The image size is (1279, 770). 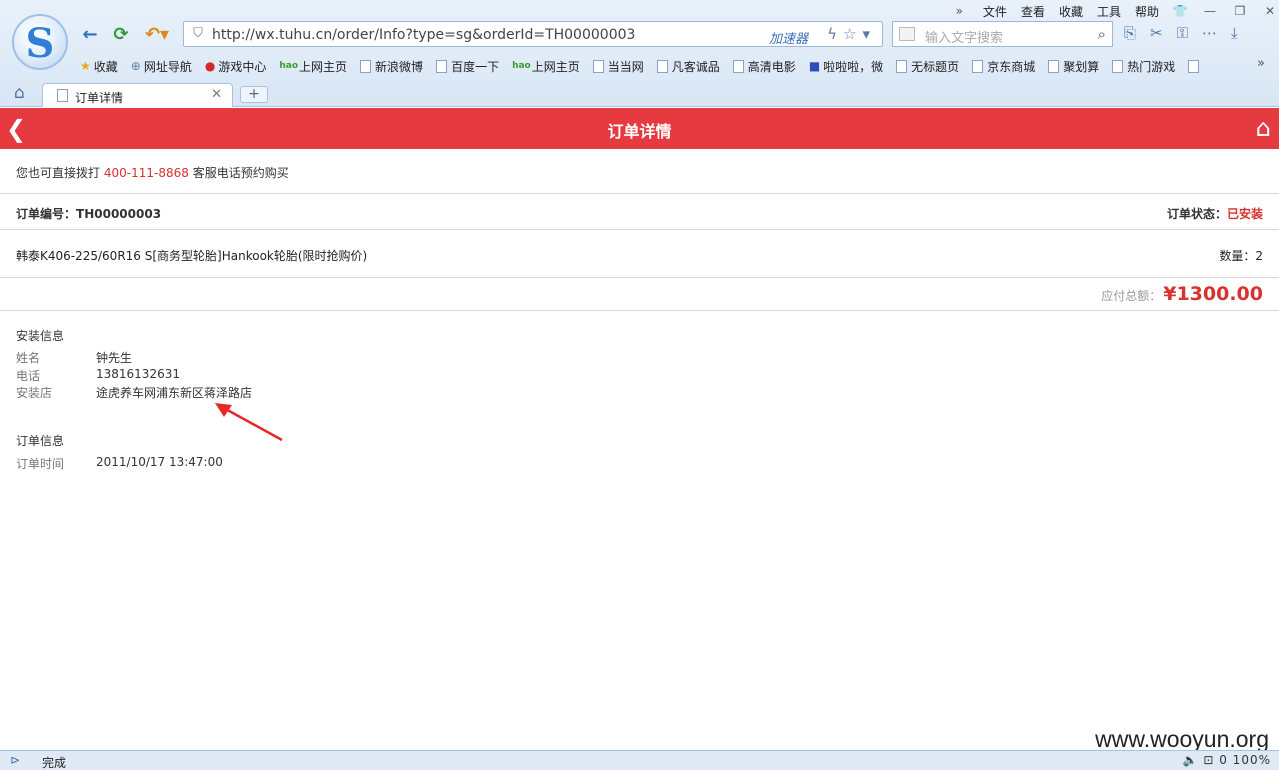 What do you see at coordinates (1213, 294) in the screenshot?
I see `total-value: ¥1300.00` at bounding box center [1213, 294].